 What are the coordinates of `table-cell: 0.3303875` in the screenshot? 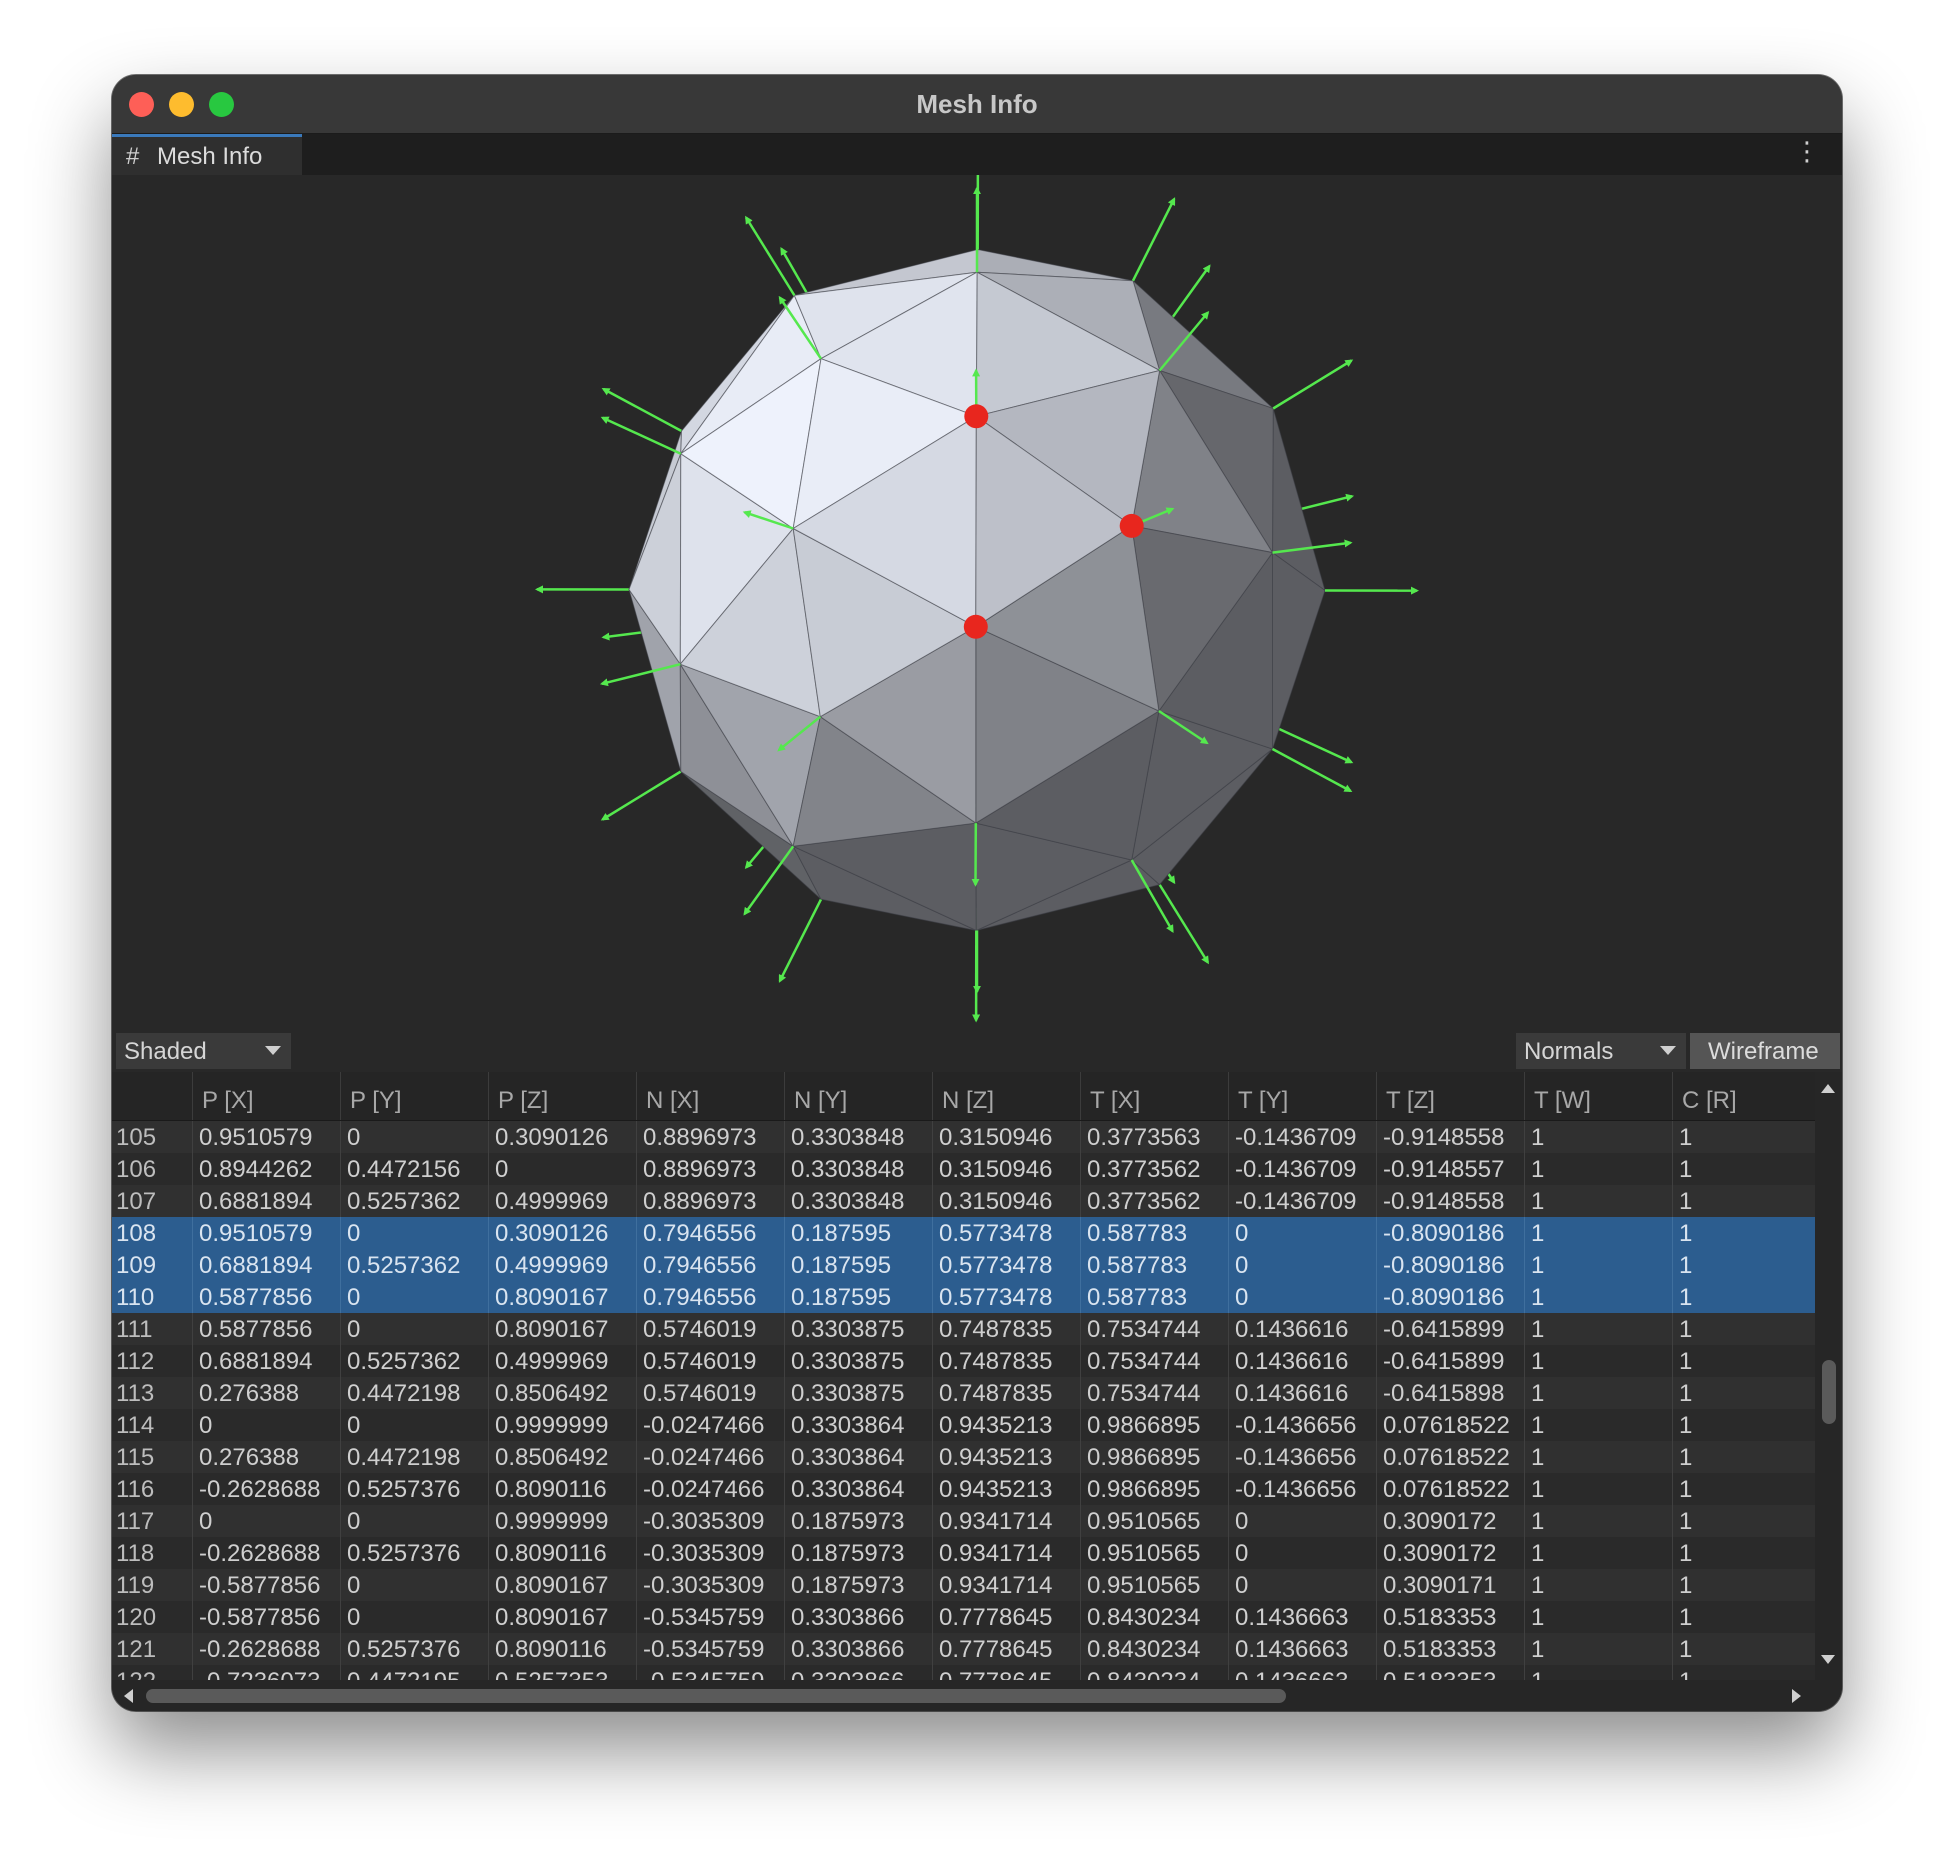 It's located at (858, 1393).